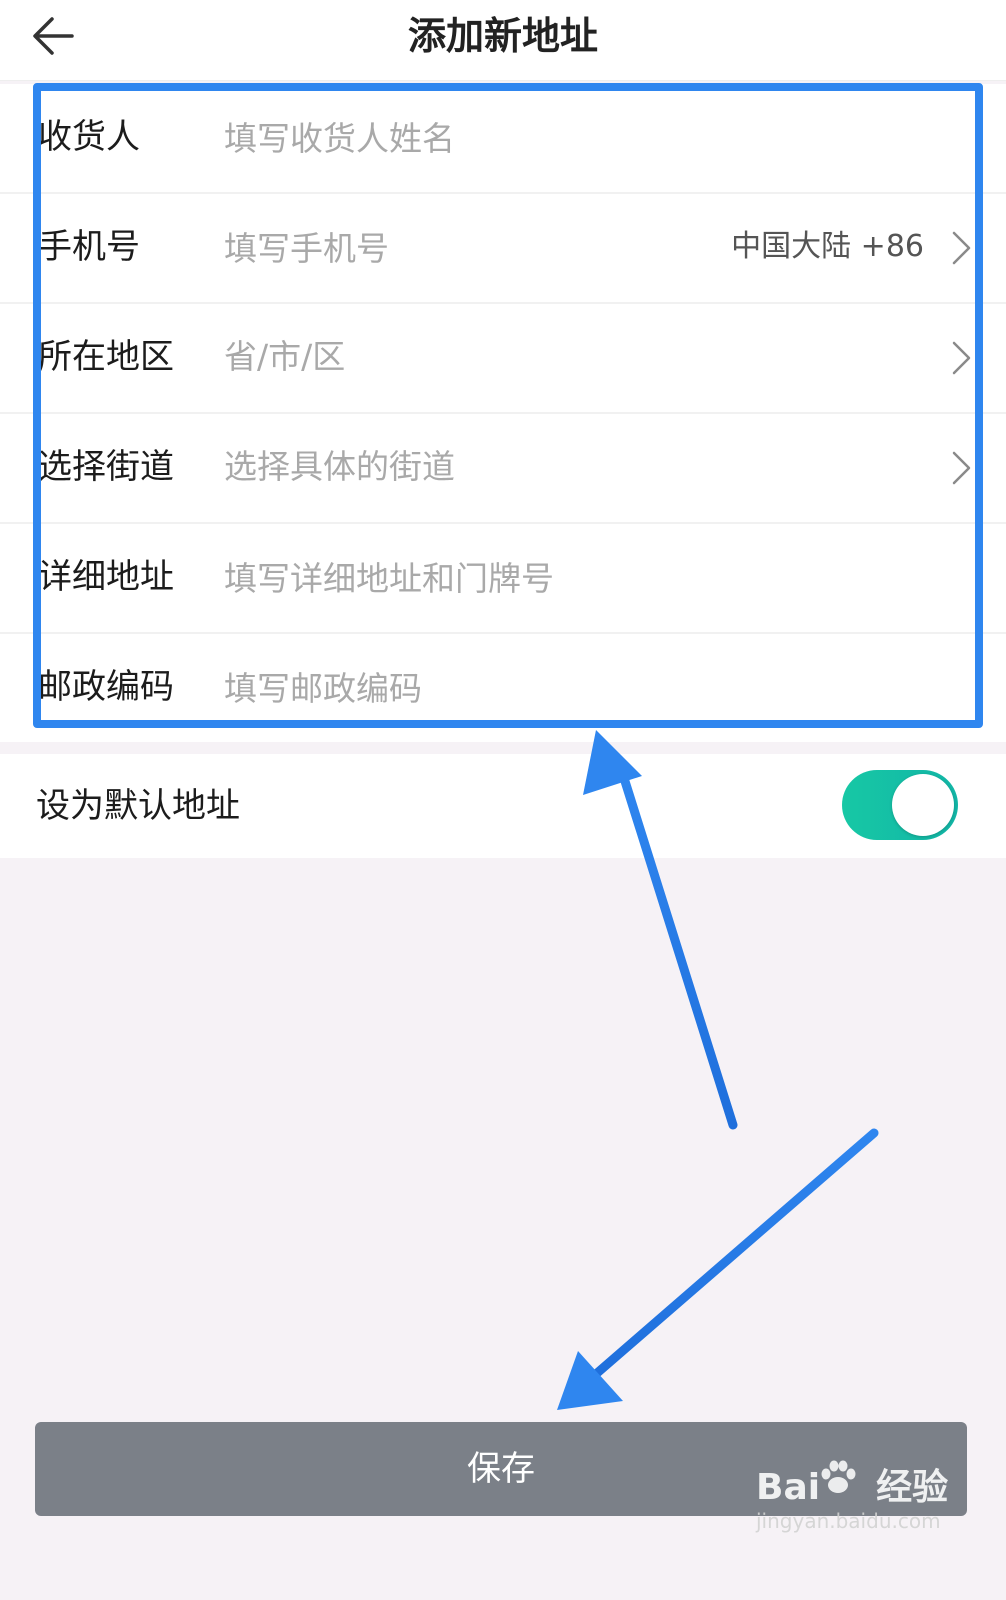 This screenshot has width=1006, height=1600. Describe the element at coordinates (284, 357) in the screenshot. I see `region-selector: 省/市/区` at that location.